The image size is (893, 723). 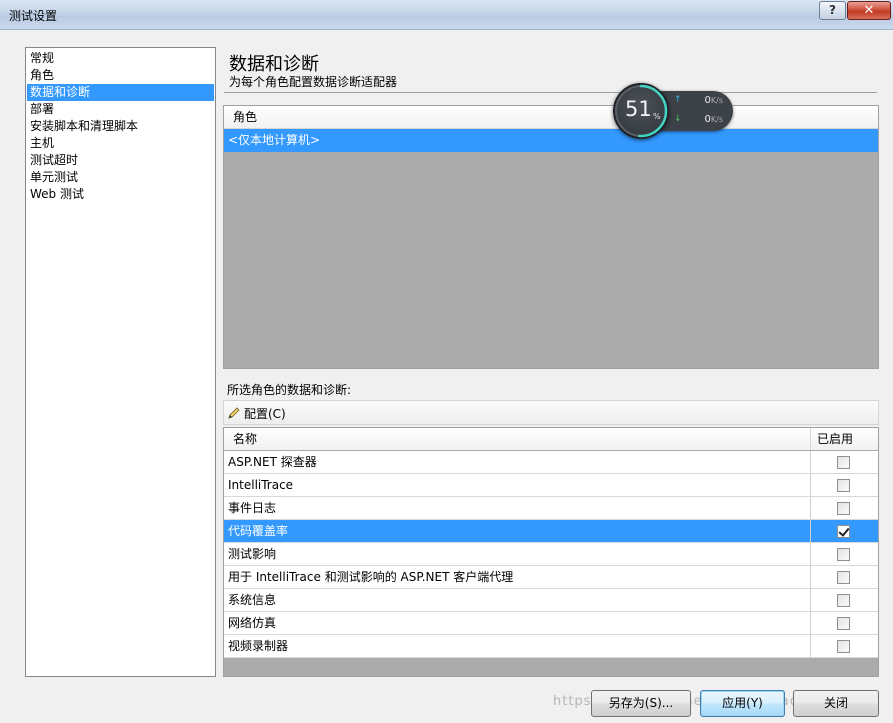 I want to click on help-button: ?, so click(x=832, y=10).